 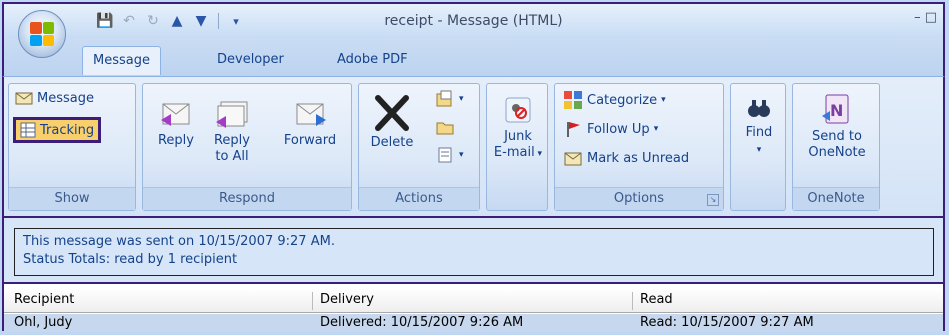 I want to click on delete-label: Delete, so click(x=392, y=142).